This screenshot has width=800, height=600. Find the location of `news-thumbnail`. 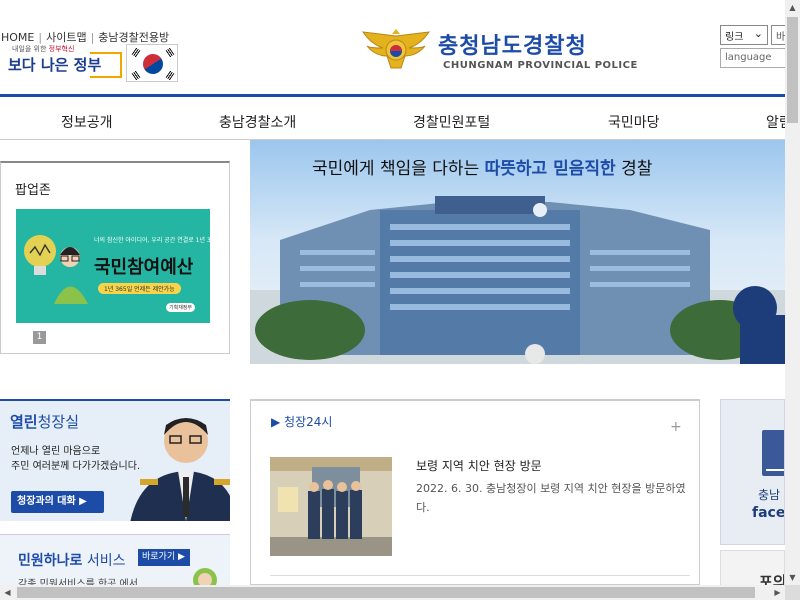

news-thumbnail is located at coordinates (331, 506).